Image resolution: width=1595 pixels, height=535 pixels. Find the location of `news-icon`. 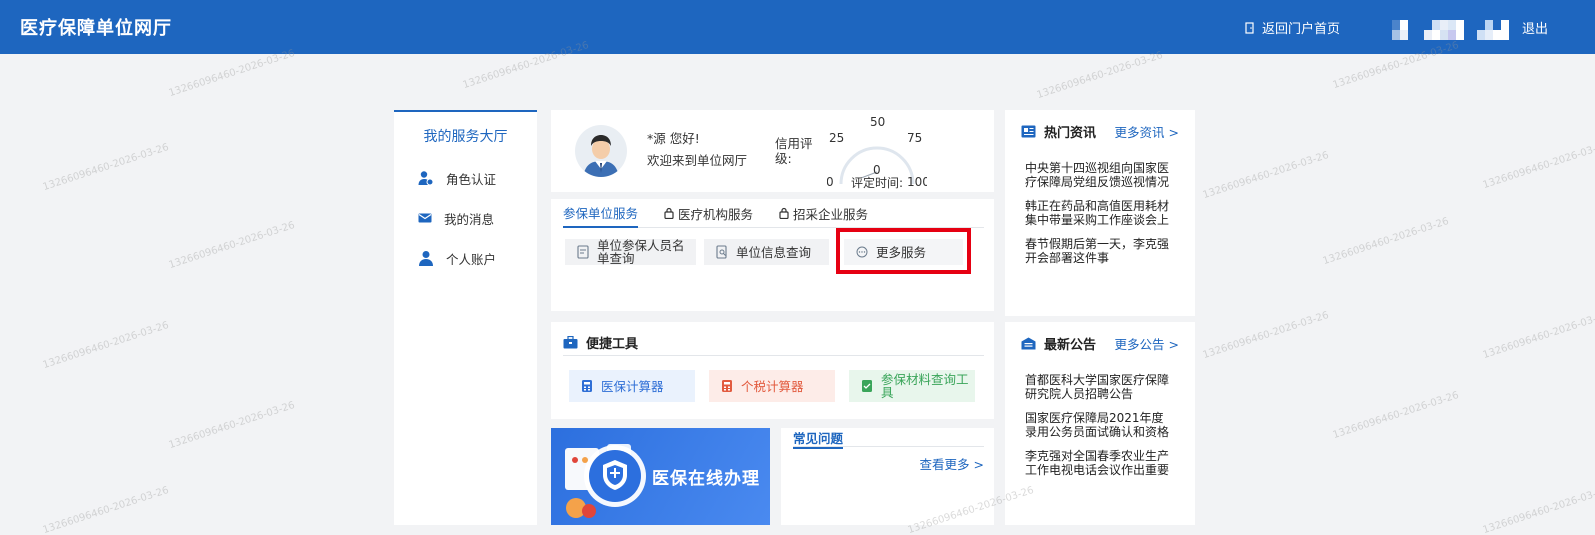

news-icon is located at coordinates (1028, 131).